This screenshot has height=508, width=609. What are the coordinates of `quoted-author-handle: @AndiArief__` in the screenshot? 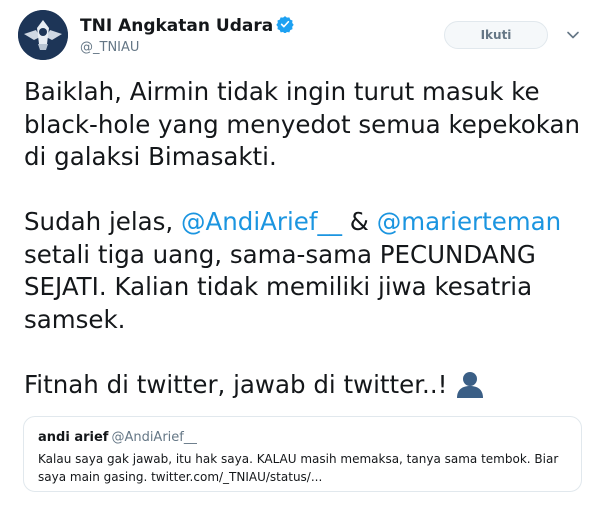 It's located at (154, 437).